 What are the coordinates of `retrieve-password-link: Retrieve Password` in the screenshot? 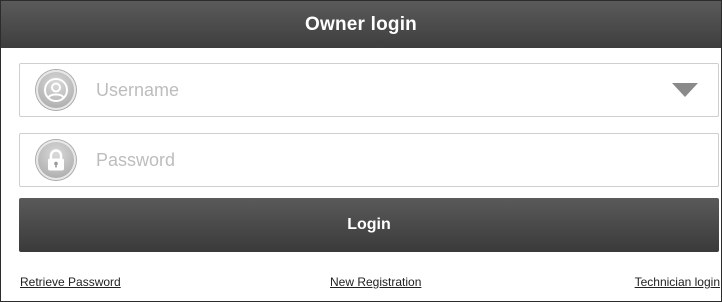 It's located at (70, 282).